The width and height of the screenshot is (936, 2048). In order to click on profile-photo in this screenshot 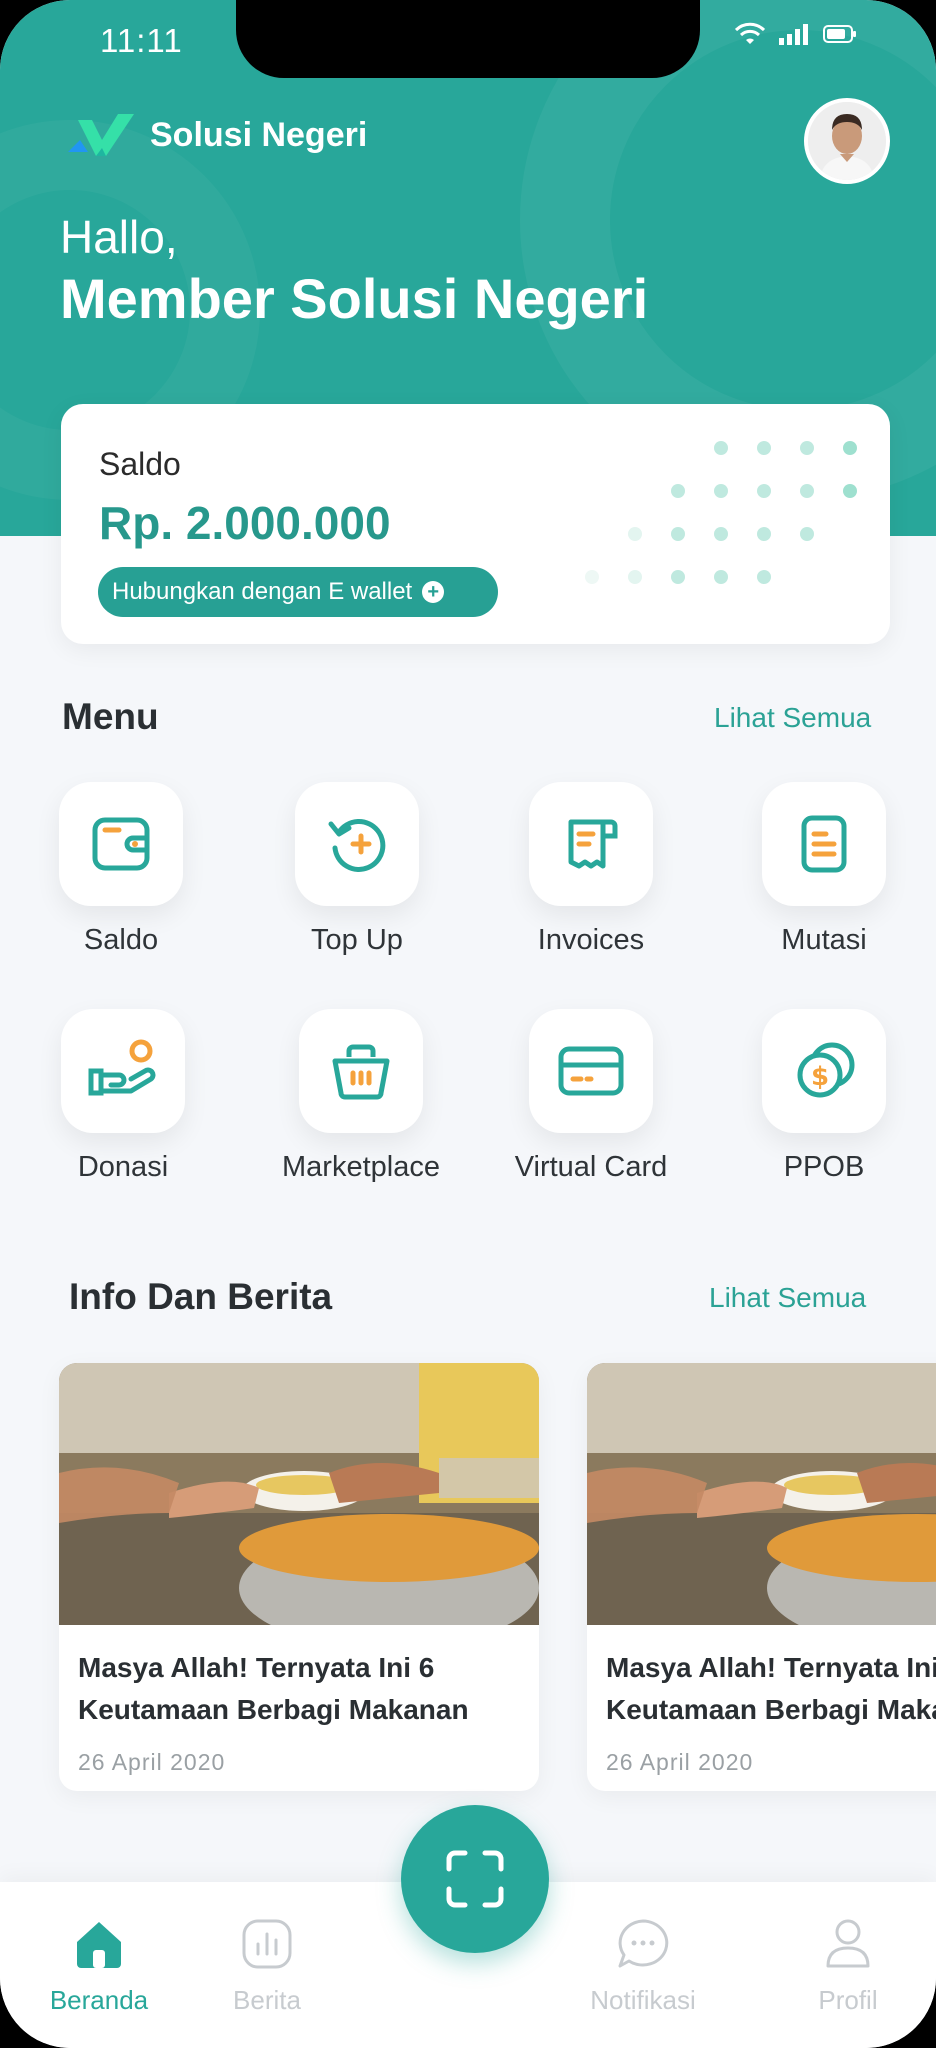, I will do `click(847, 141)`.